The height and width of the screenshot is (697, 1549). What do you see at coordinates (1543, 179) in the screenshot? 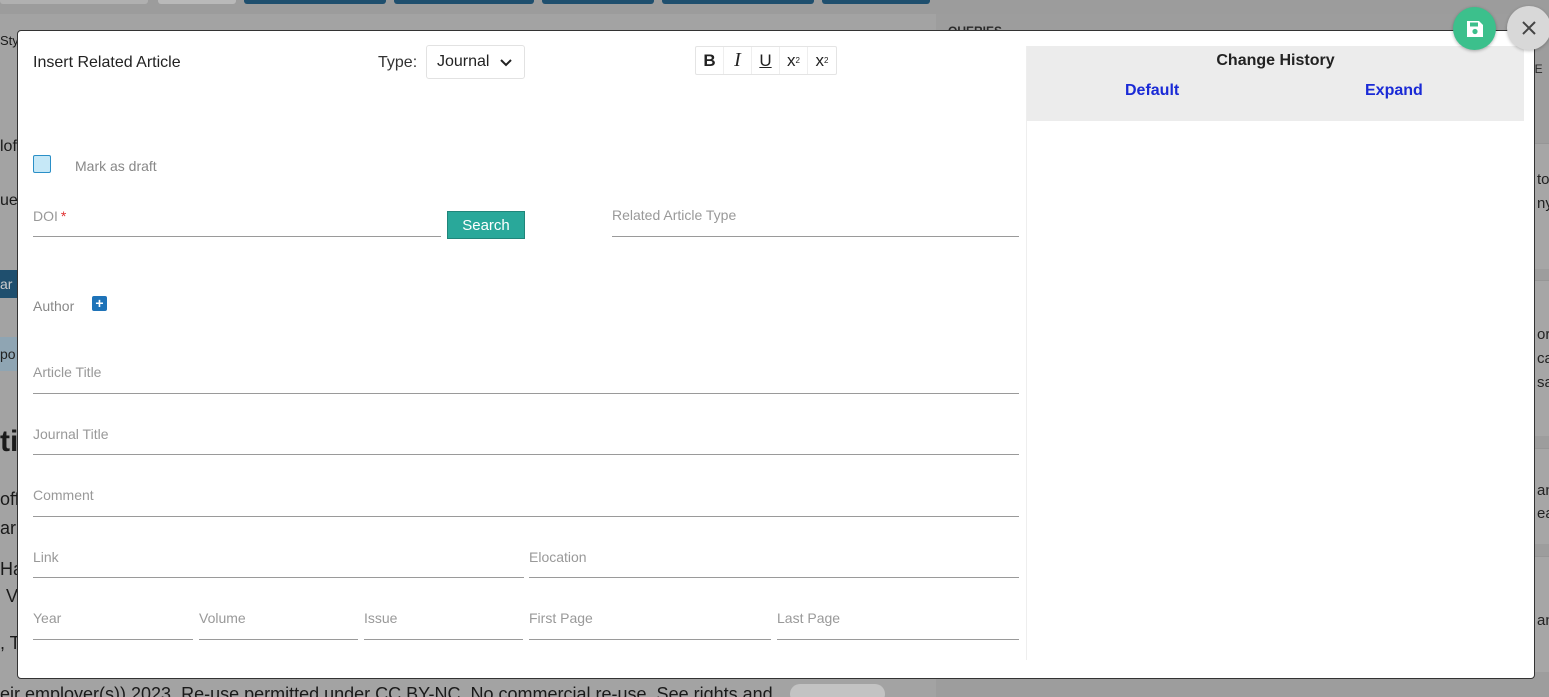
I see `background-fragment: to` at bounding box center [1543, 179].